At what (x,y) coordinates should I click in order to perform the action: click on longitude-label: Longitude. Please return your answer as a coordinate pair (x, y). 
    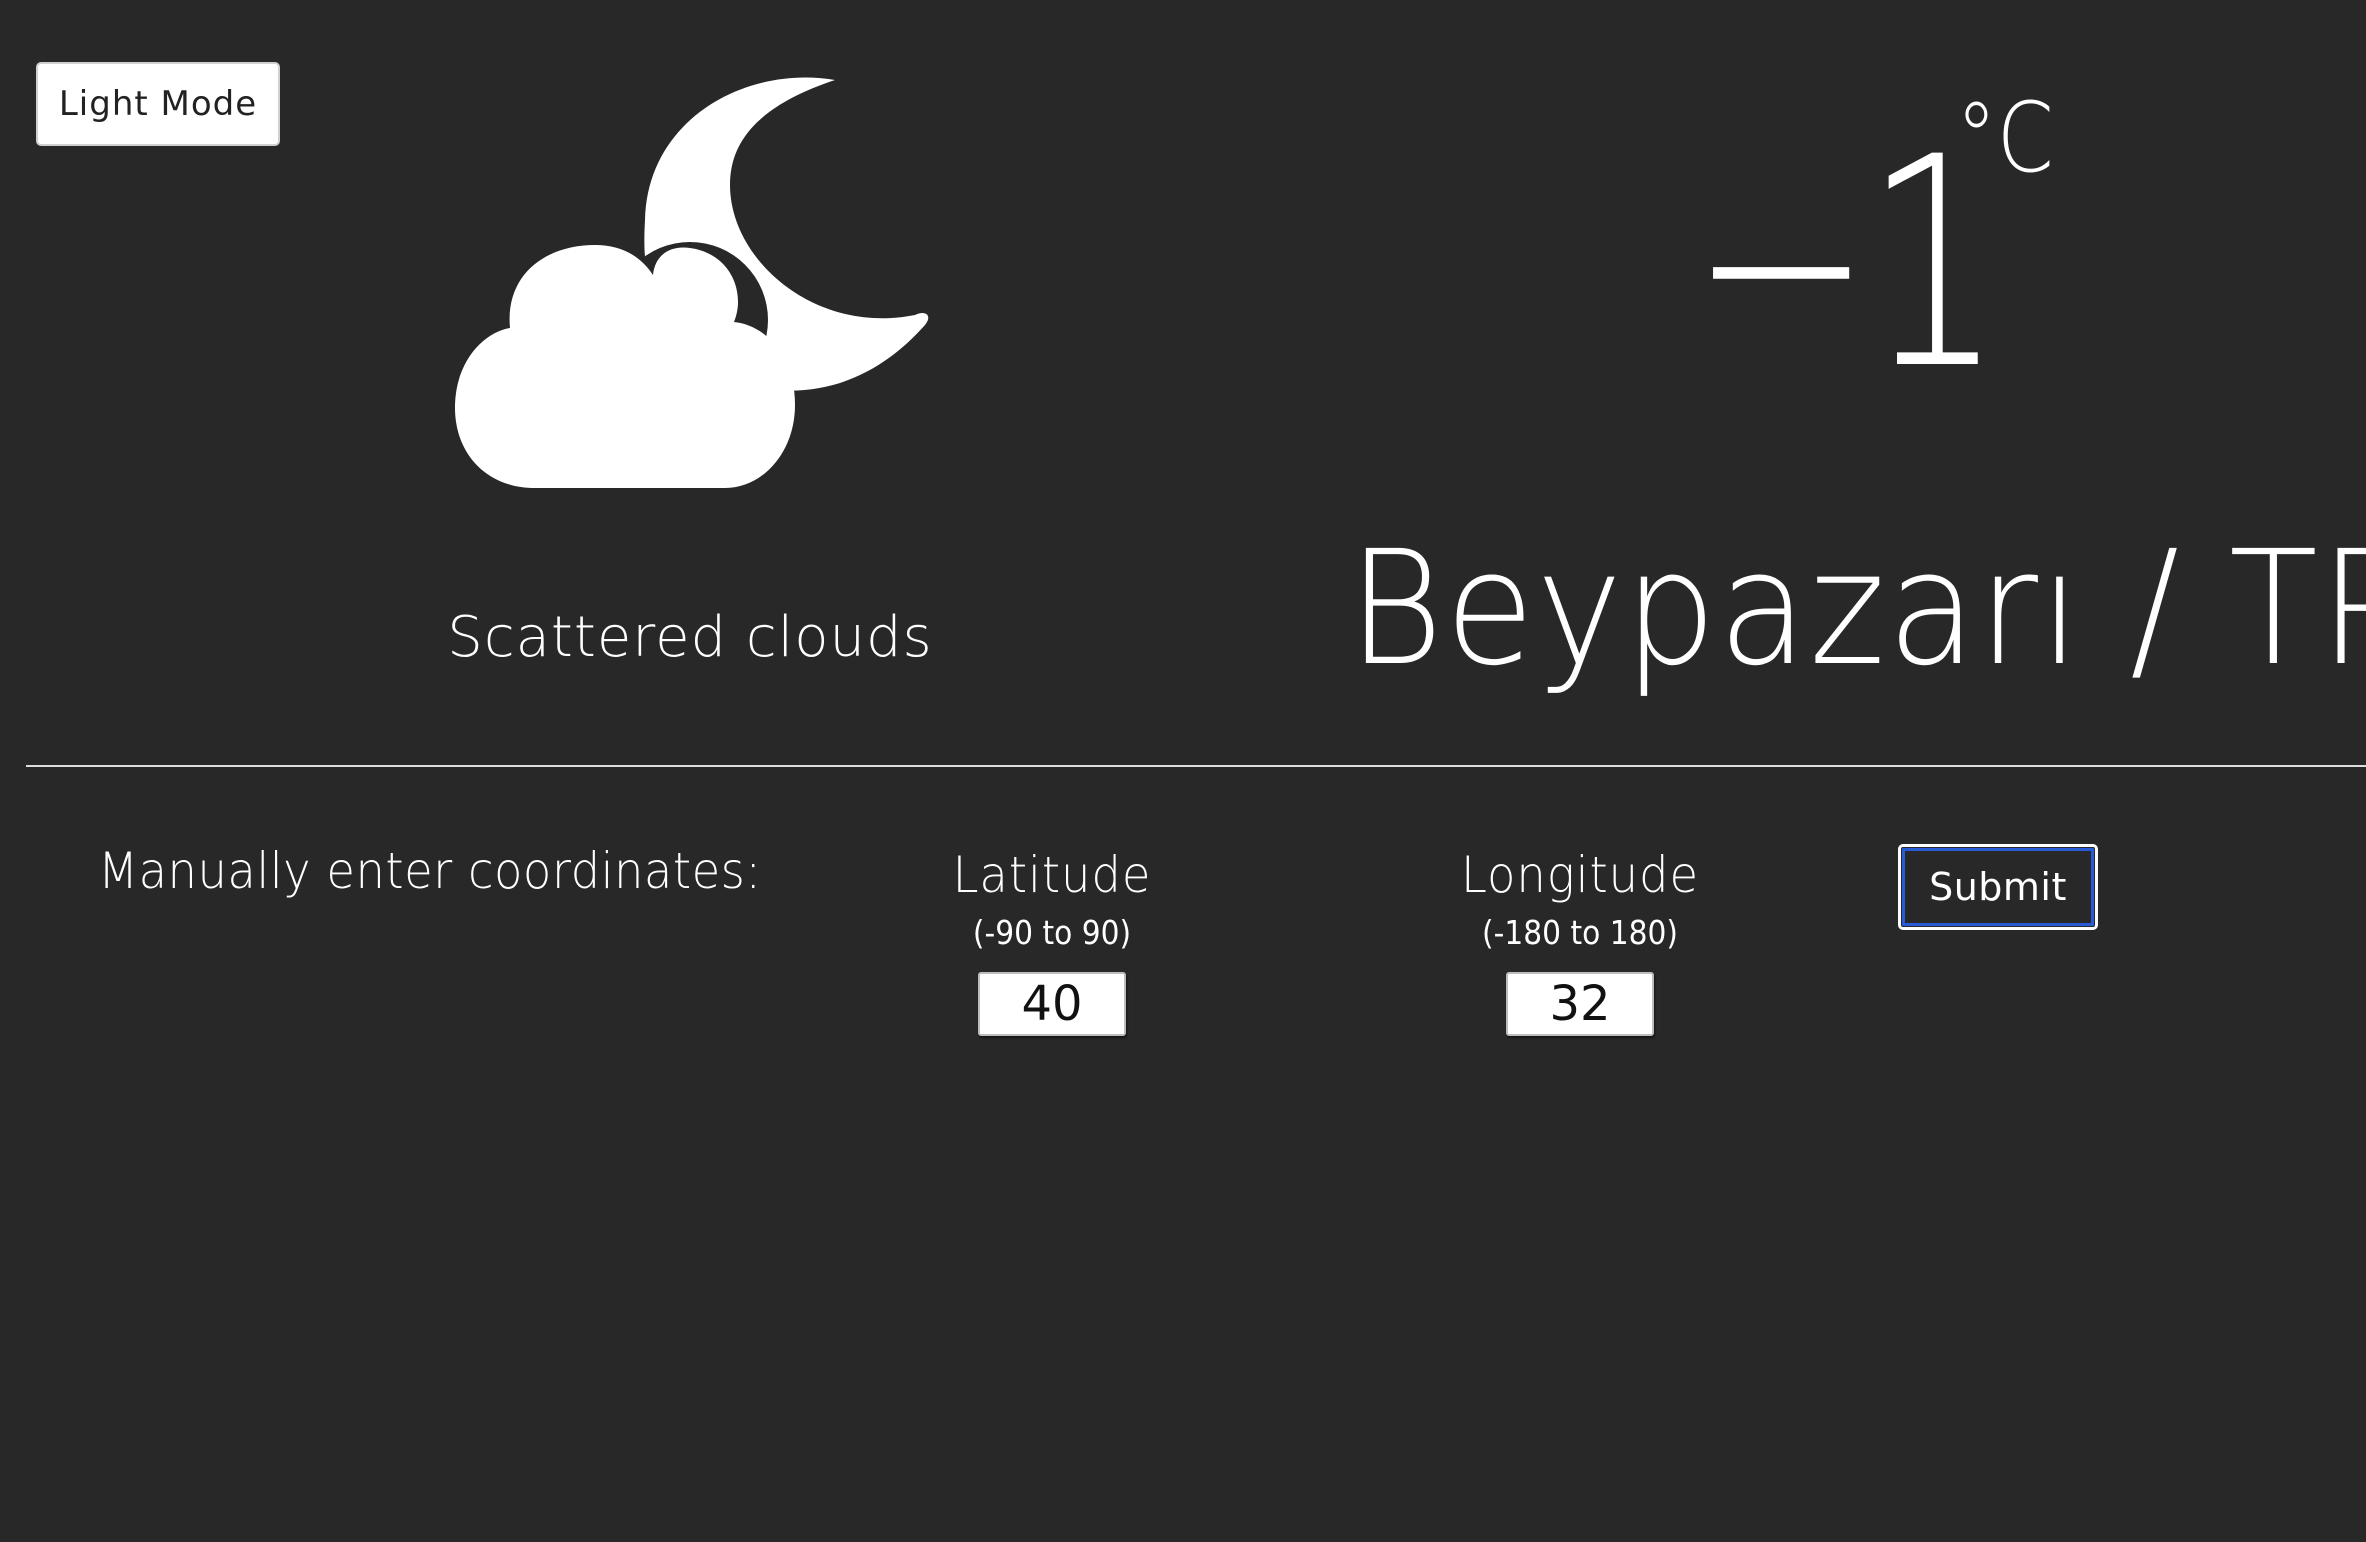
    Looking at the image, I should click on (1580, 875).